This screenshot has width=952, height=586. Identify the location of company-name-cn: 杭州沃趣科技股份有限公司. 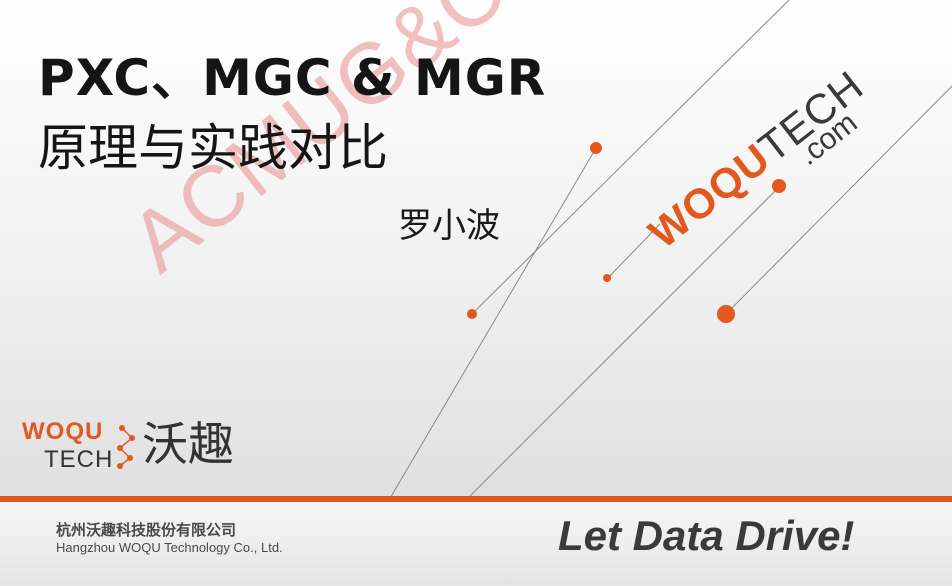
(146, 530).